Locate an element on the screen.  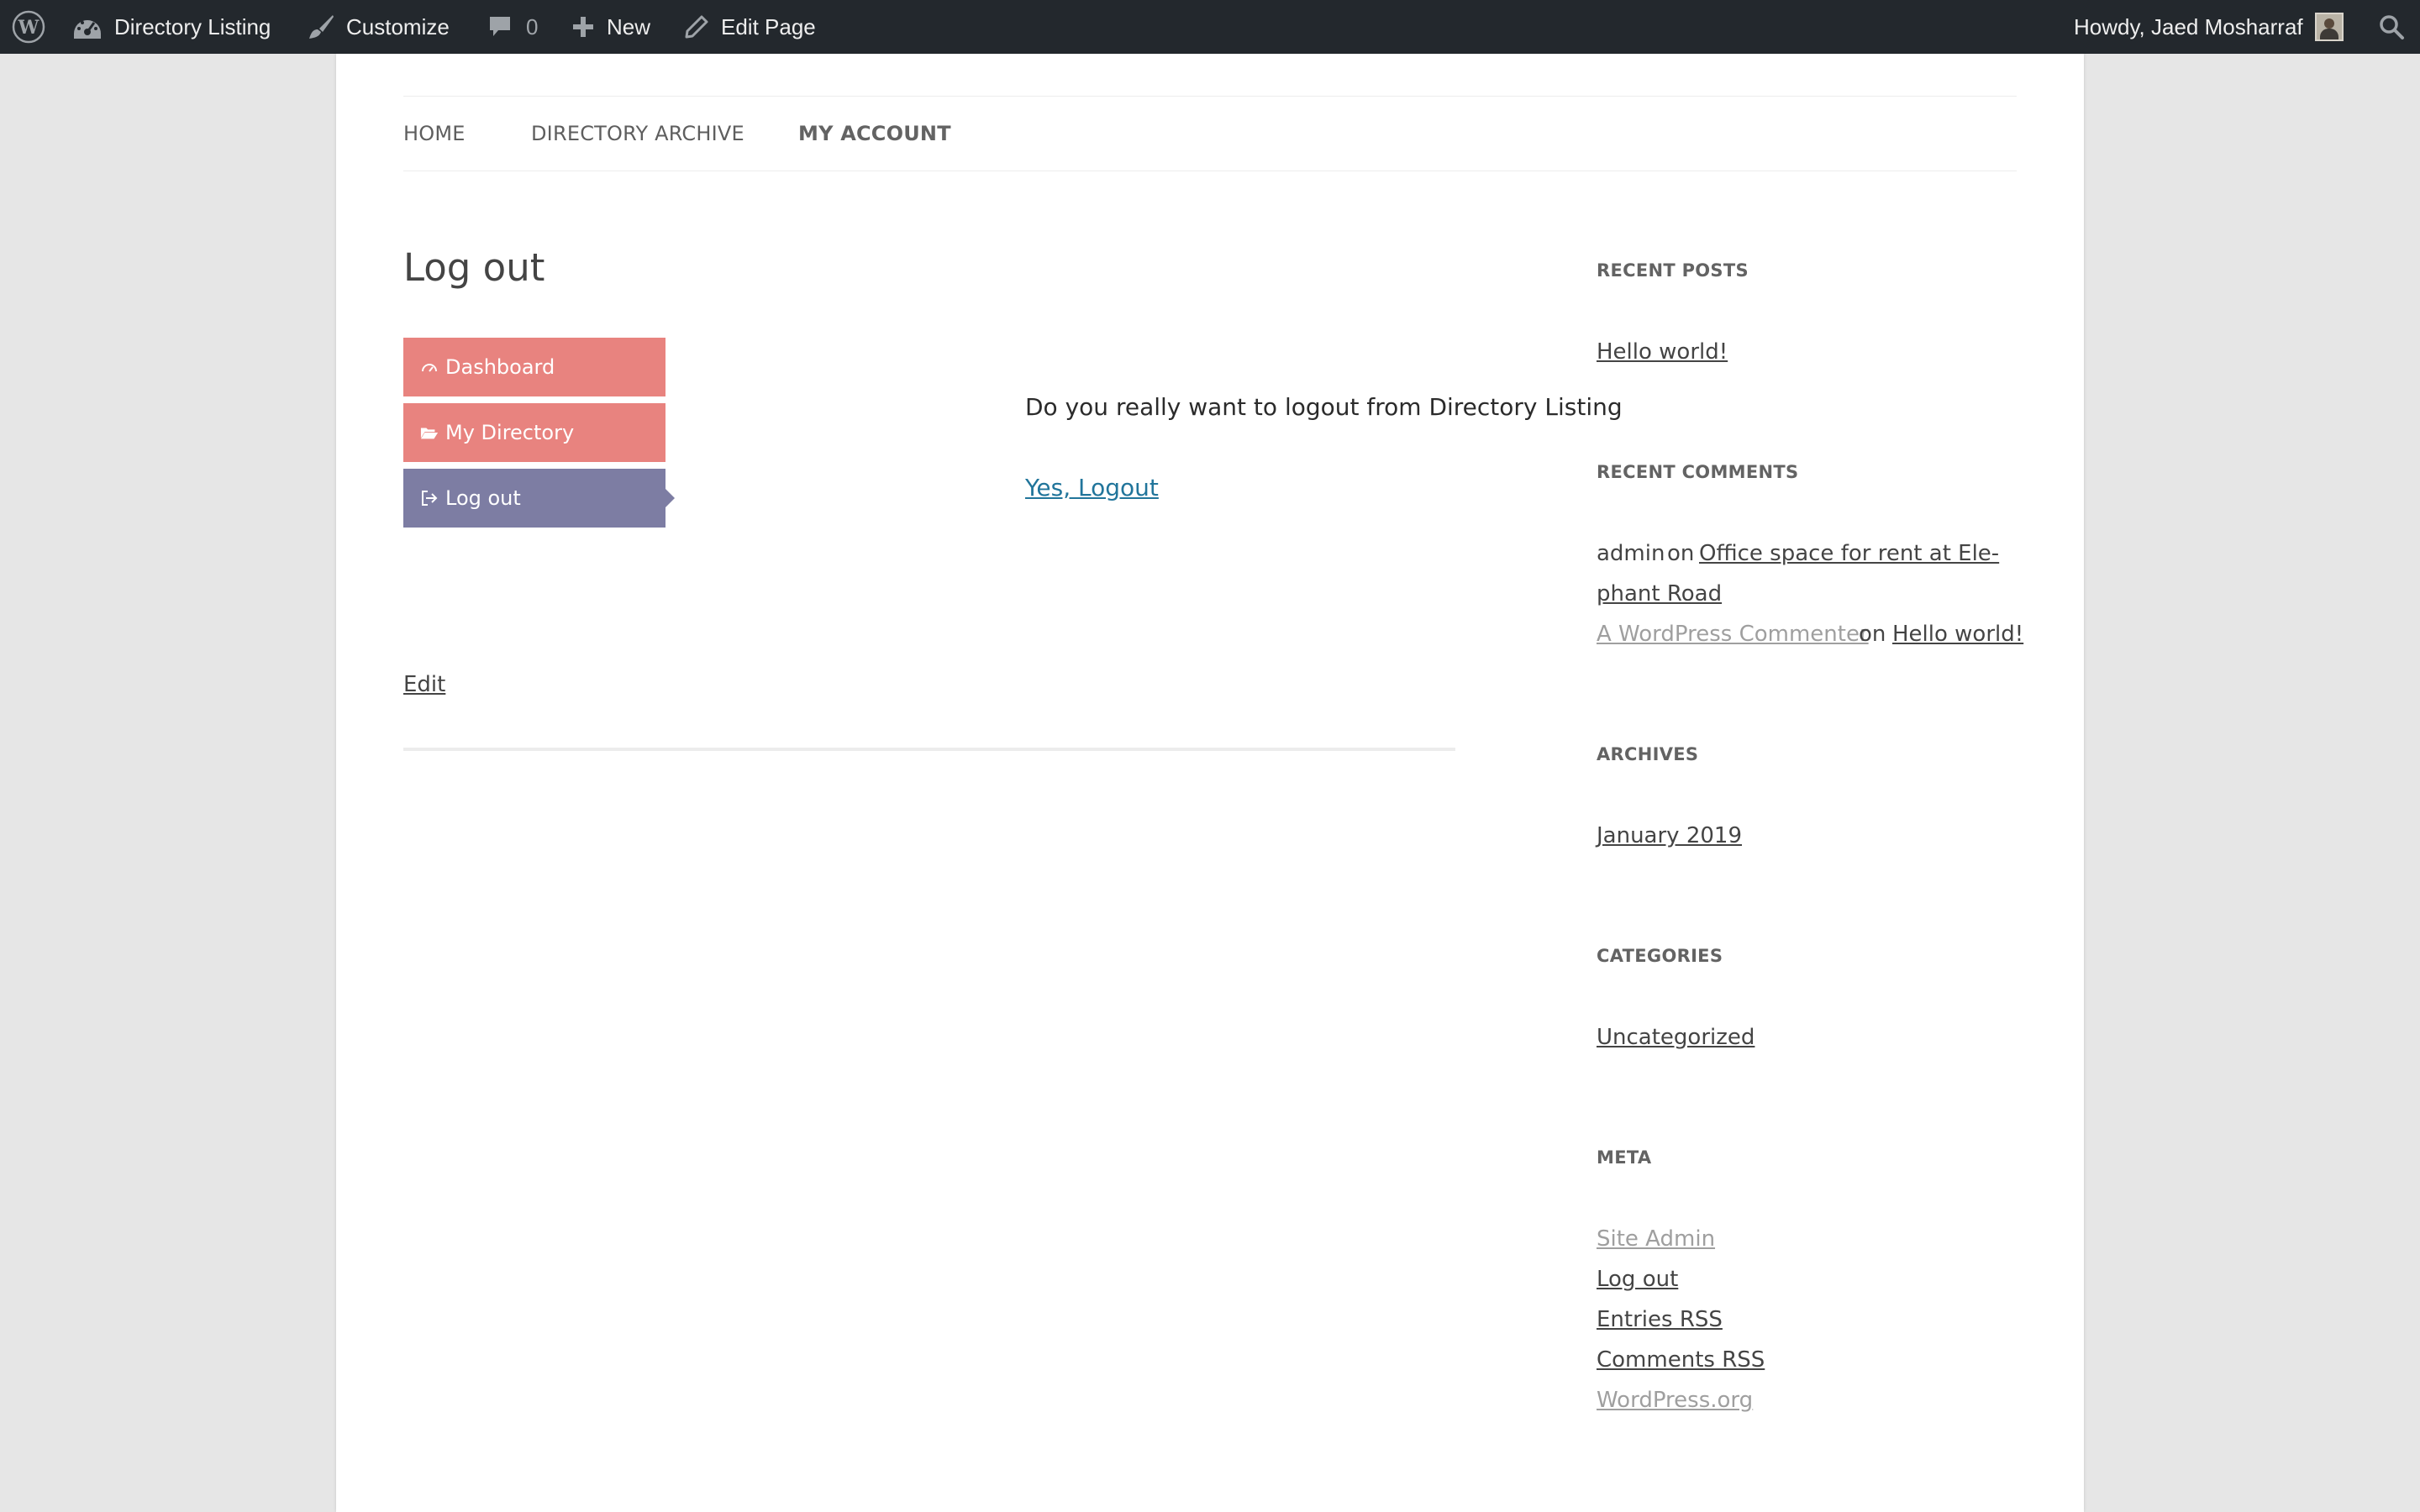
widget-title-meta: META is located at coordinates (1624, 1157).